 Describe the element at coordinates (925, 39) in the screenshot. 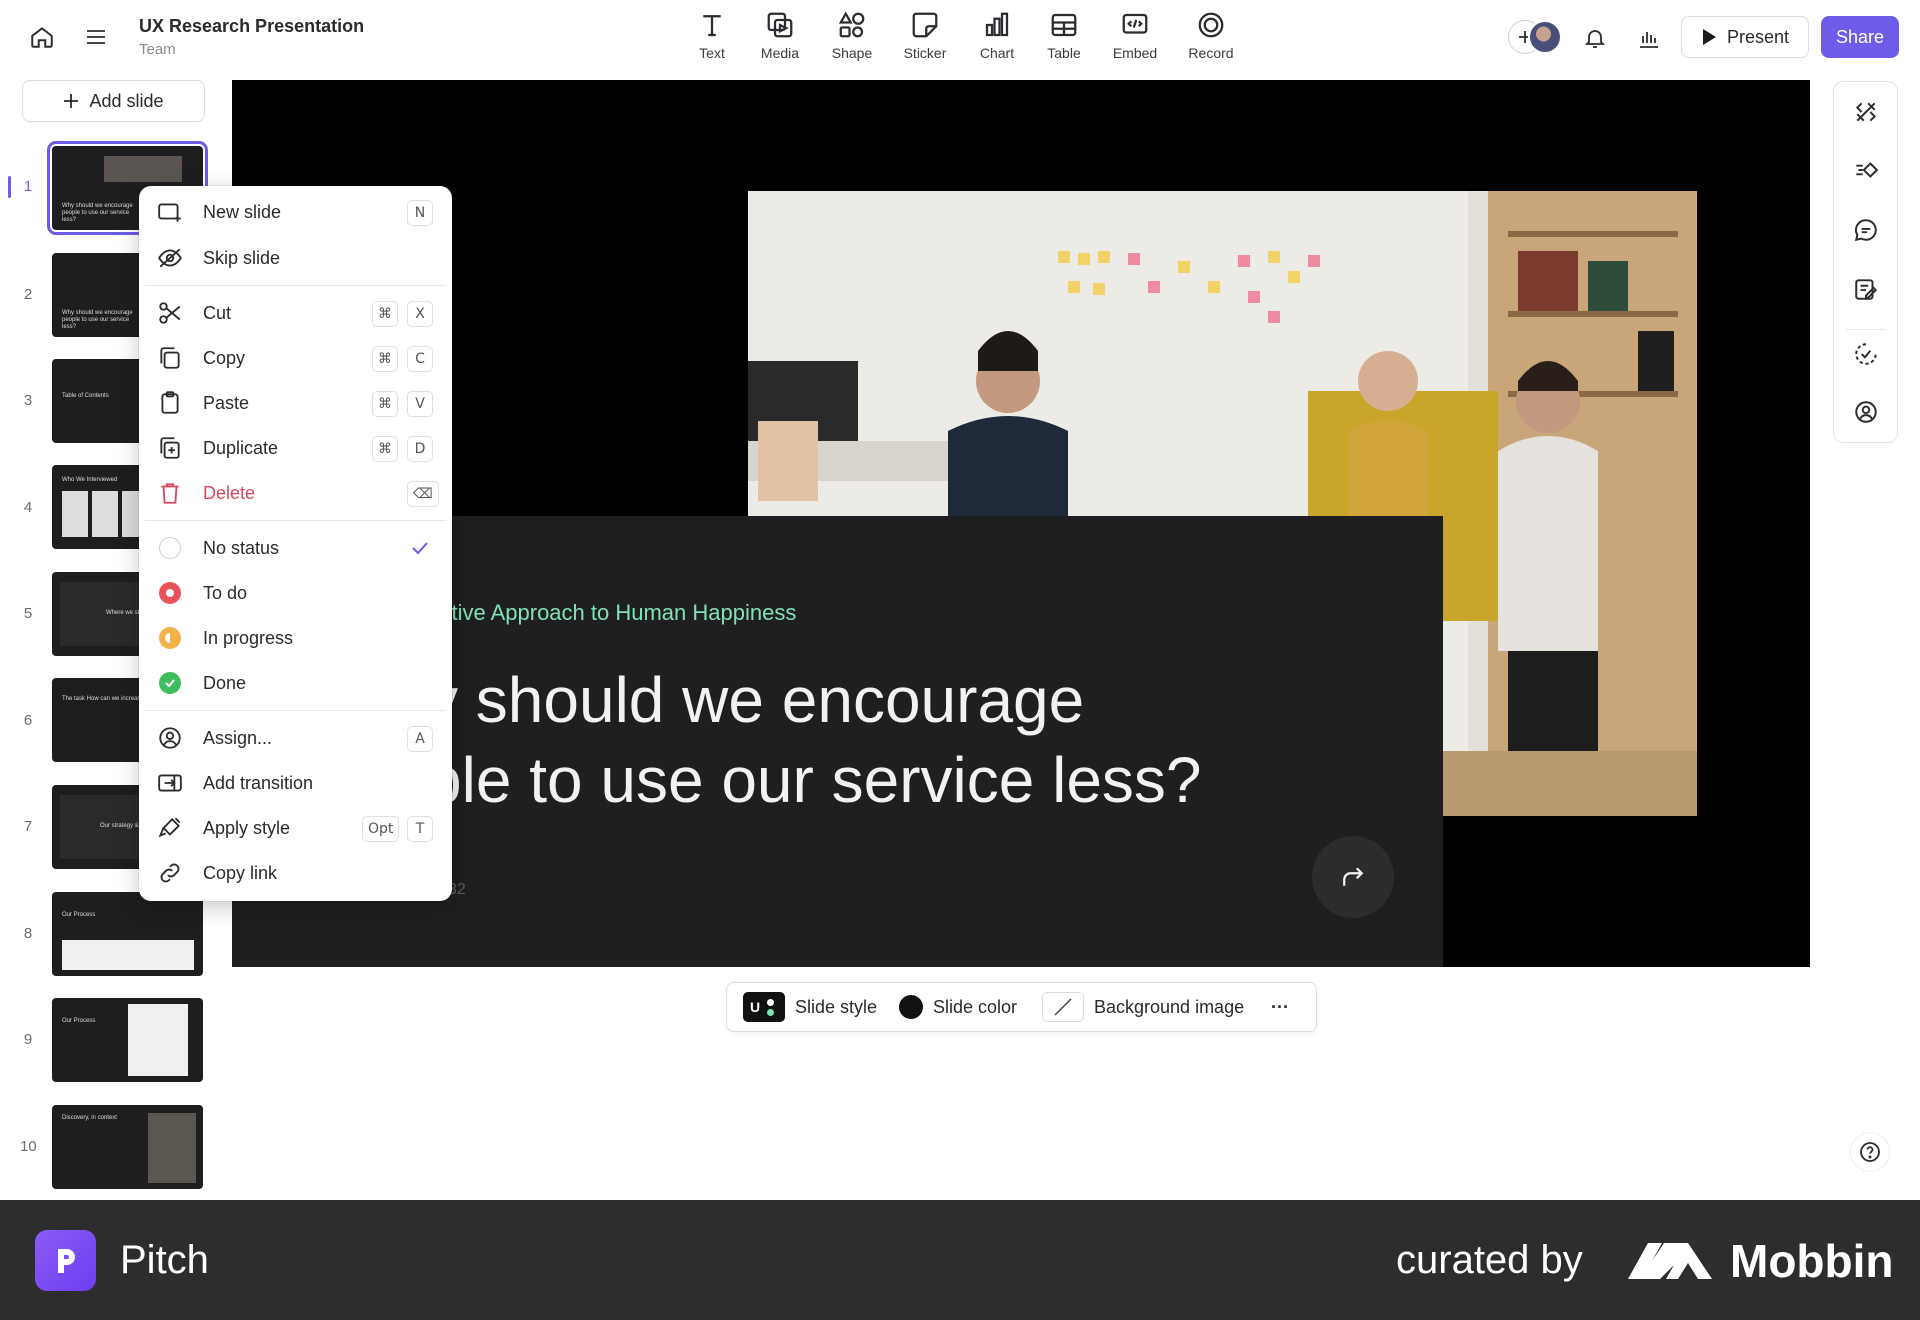

I see `tool-sticker: Sticker` at that location.